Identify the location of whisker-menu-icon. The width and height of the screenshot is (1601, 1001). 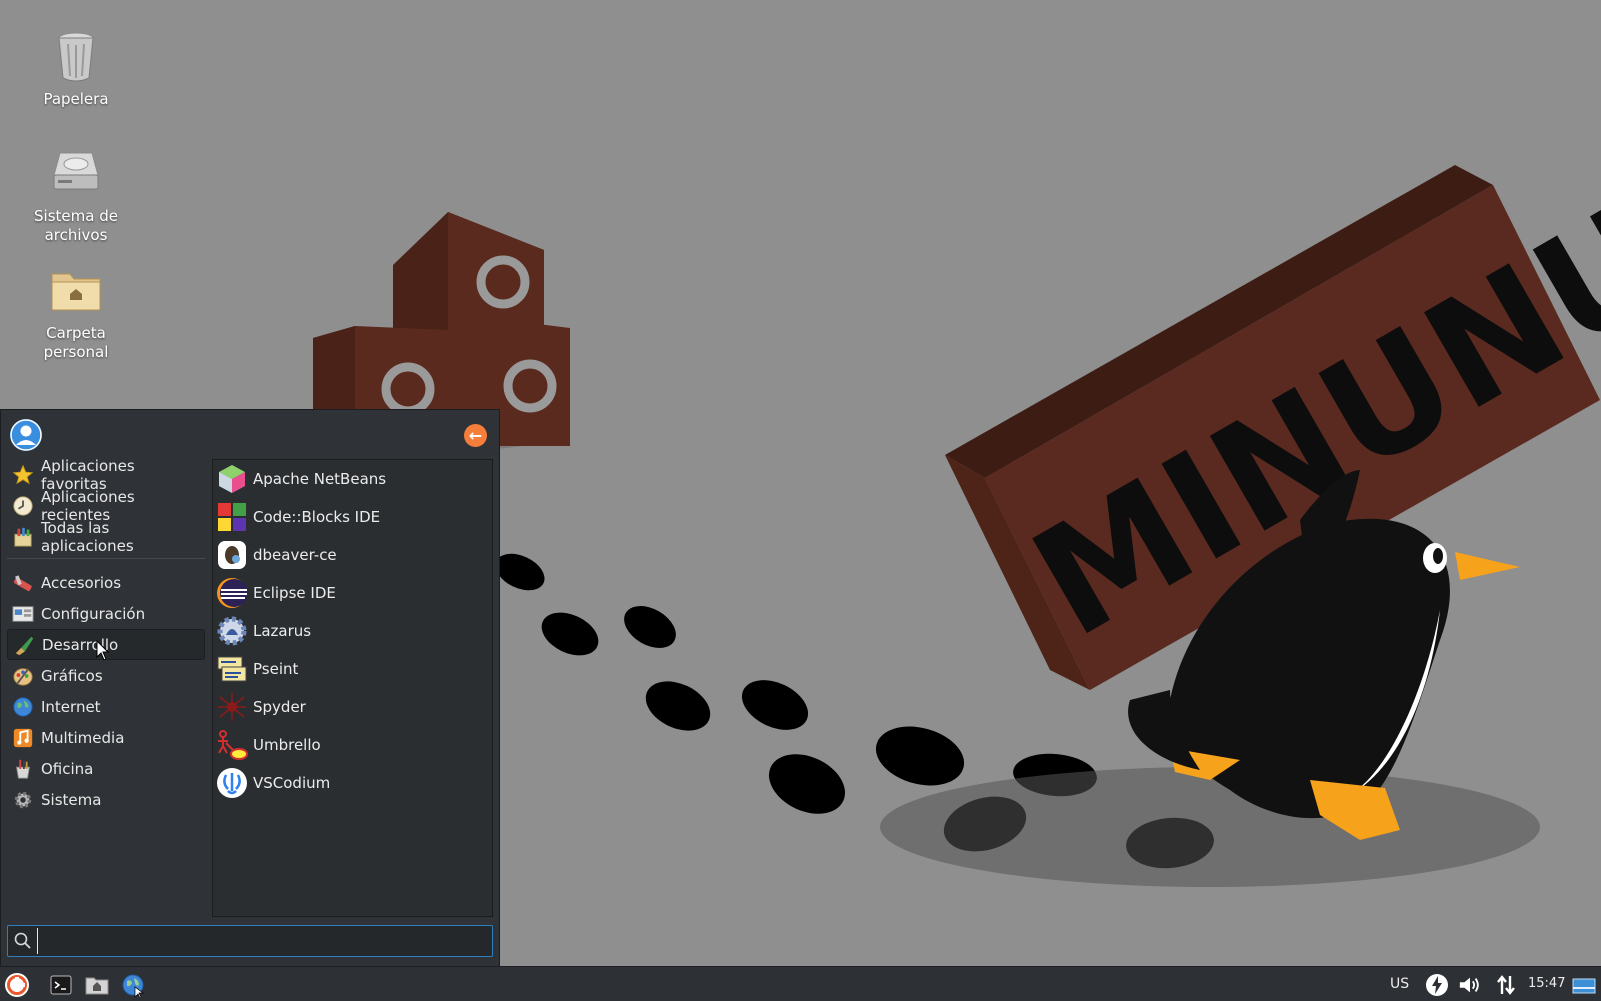
(17, 985).